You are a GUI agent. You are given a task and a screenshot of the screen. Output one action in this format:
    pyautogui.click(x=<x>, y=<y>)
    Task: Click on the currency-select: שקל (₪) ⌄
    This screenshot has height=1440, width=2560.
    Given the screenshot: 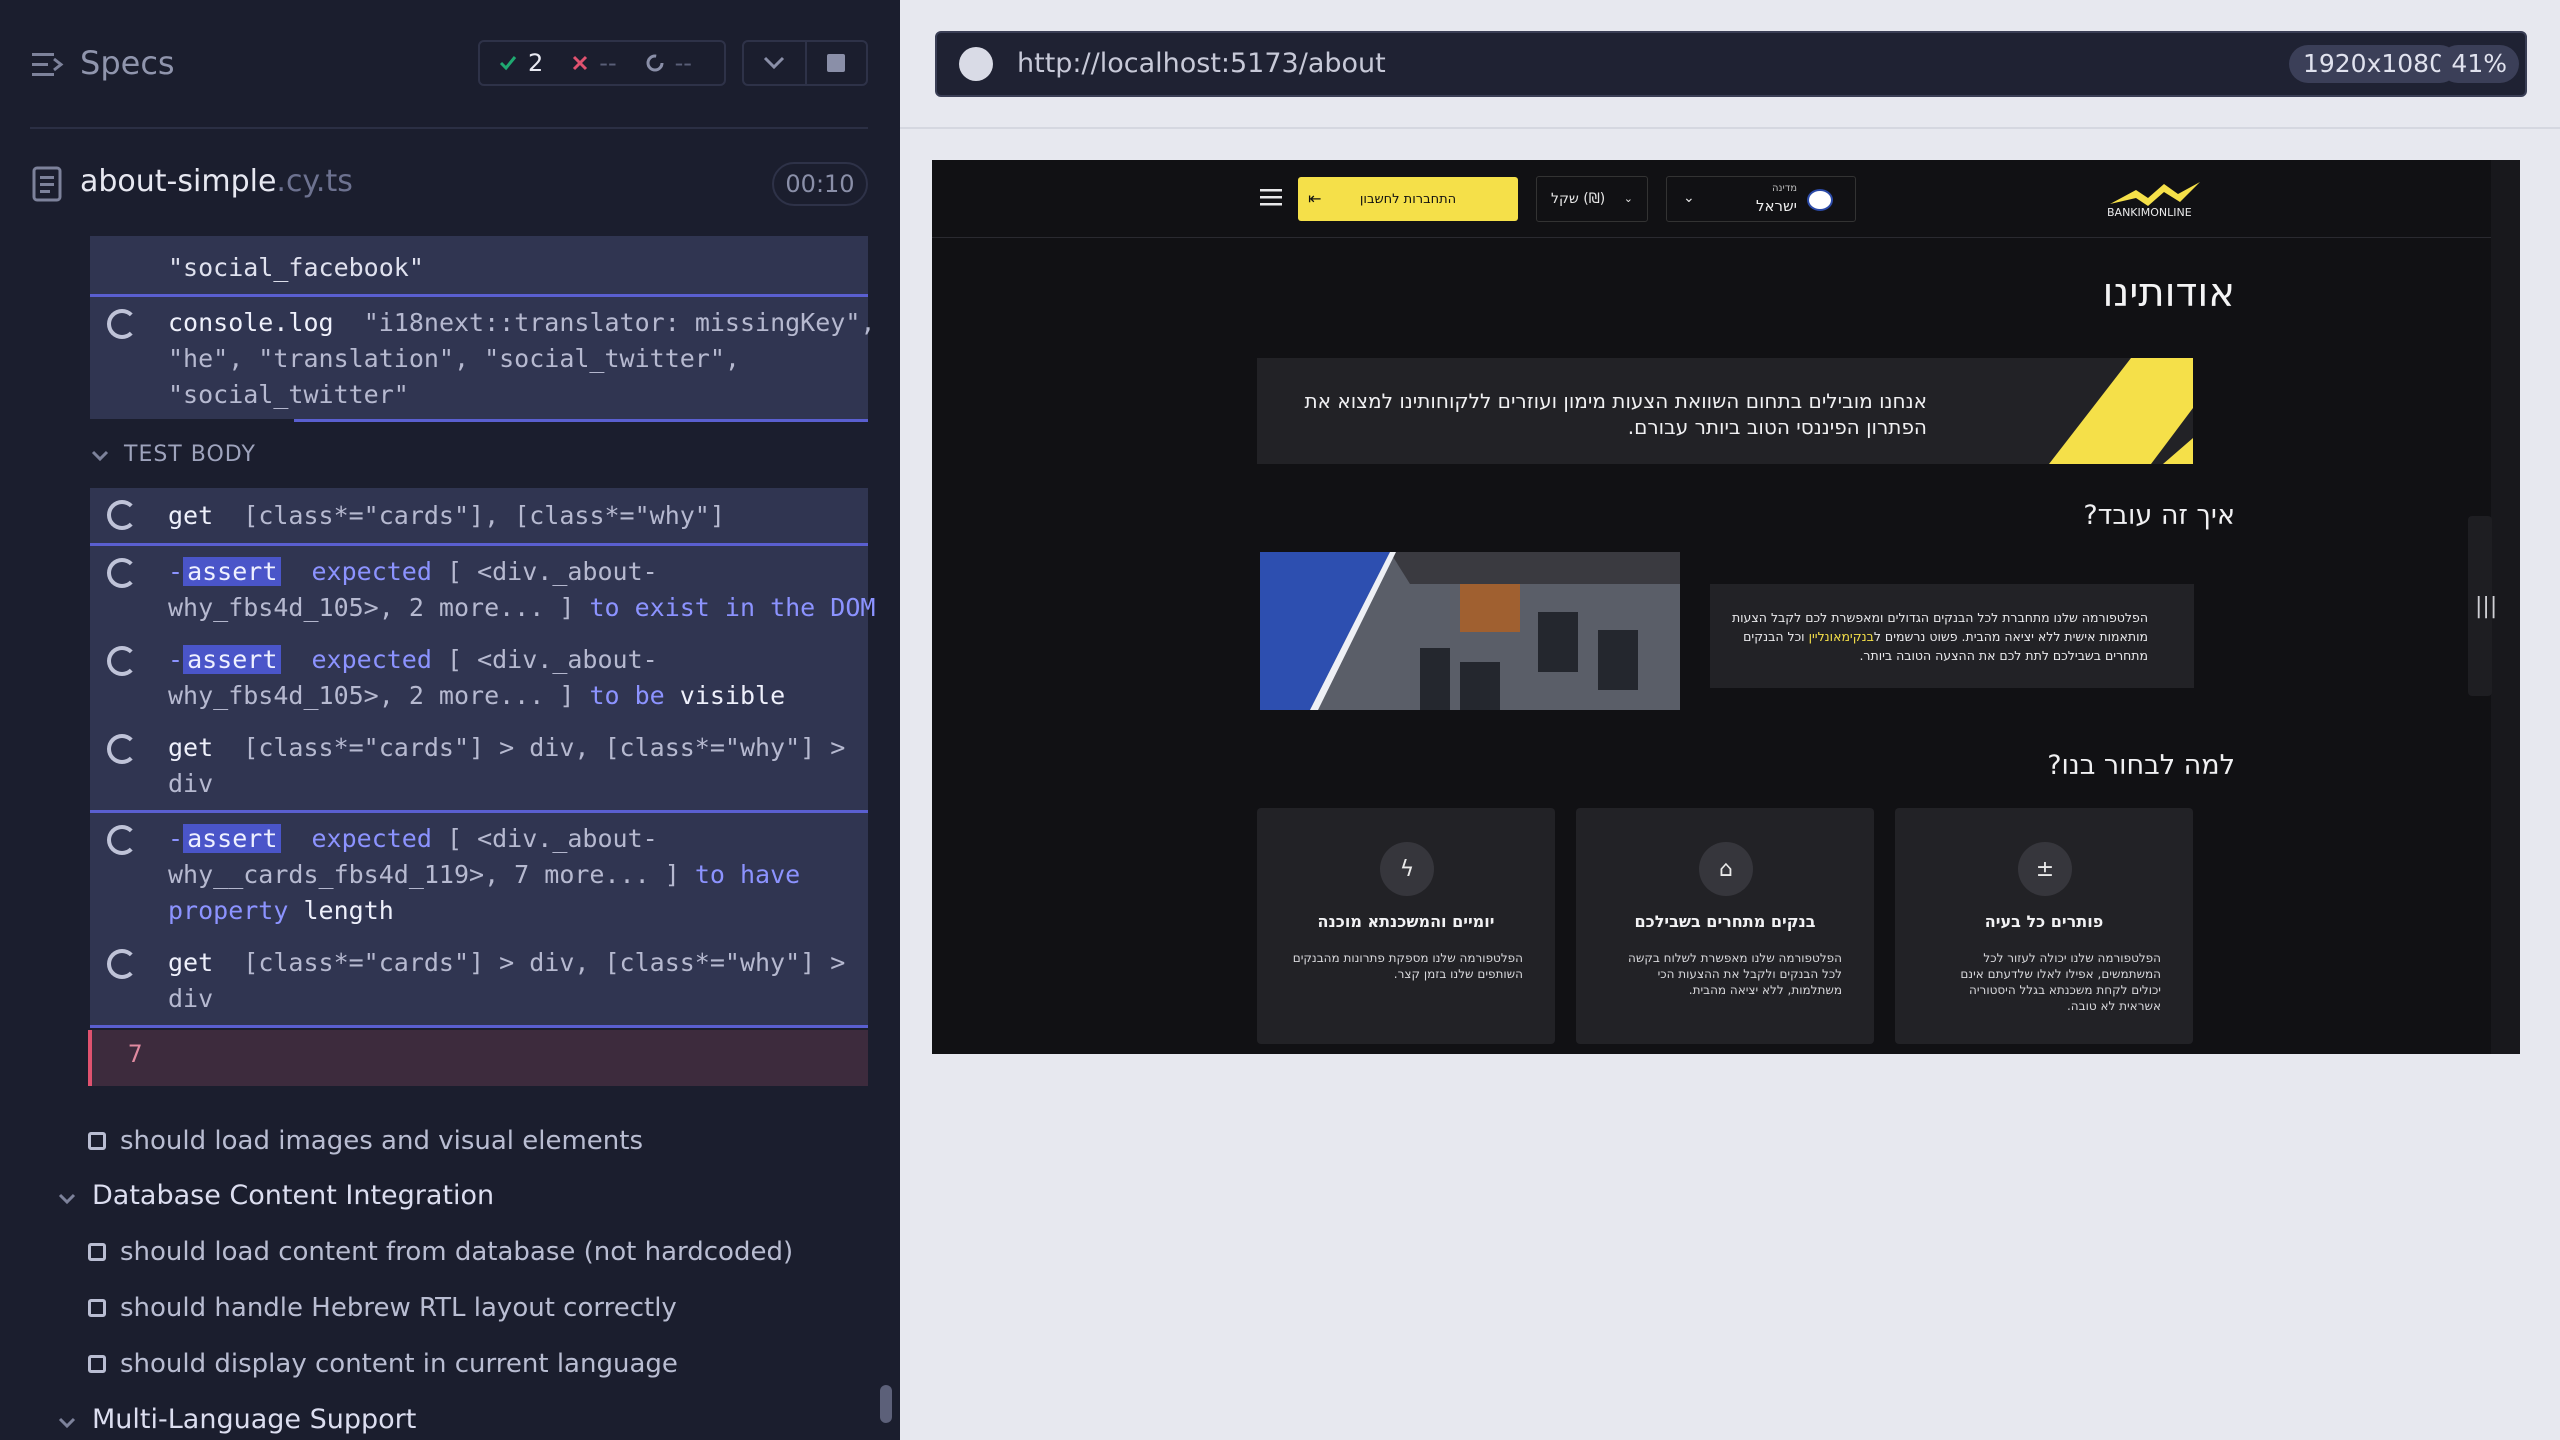 What is the action you would take?
    pyautogui.click(x=1592, y=199)
    